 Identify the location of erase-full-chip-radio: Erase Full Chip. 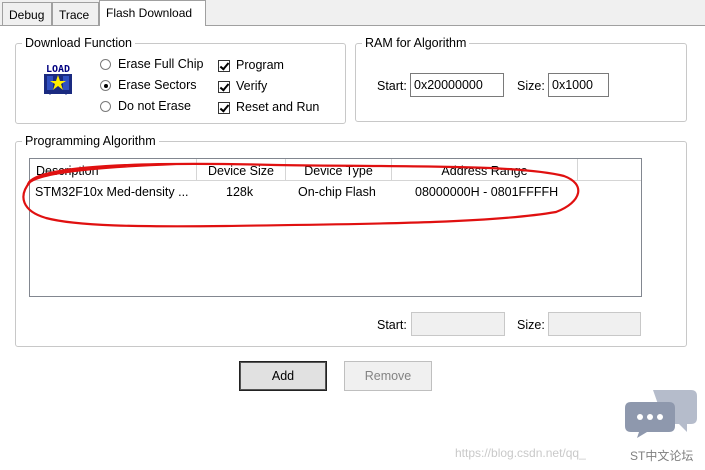
(155, 65).